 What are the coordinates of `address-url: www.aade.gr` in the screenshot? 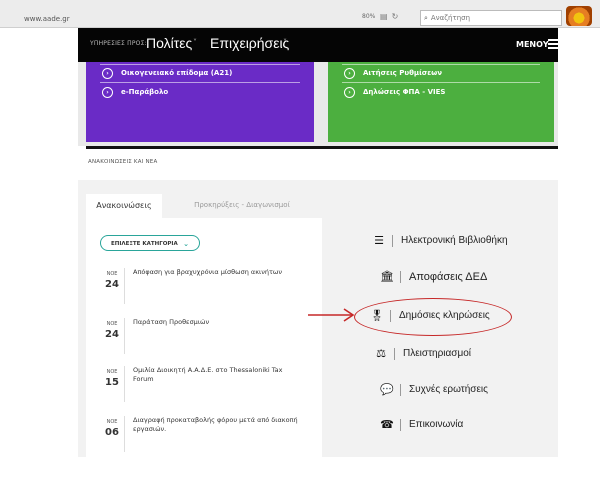 It's located at (47, 19).